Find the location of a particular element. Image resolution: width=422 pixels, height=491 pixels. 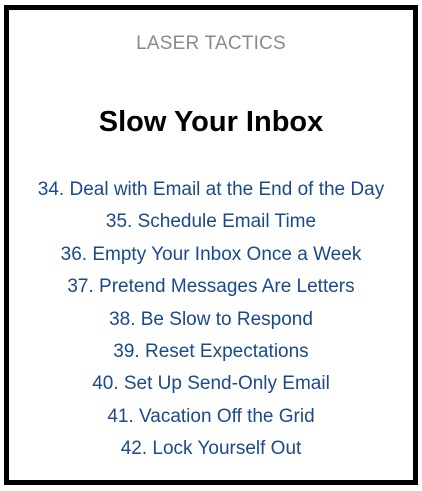

toc-link-36: 36. Empty Your Inbox Once a Week is located at coordinates (211, 254).